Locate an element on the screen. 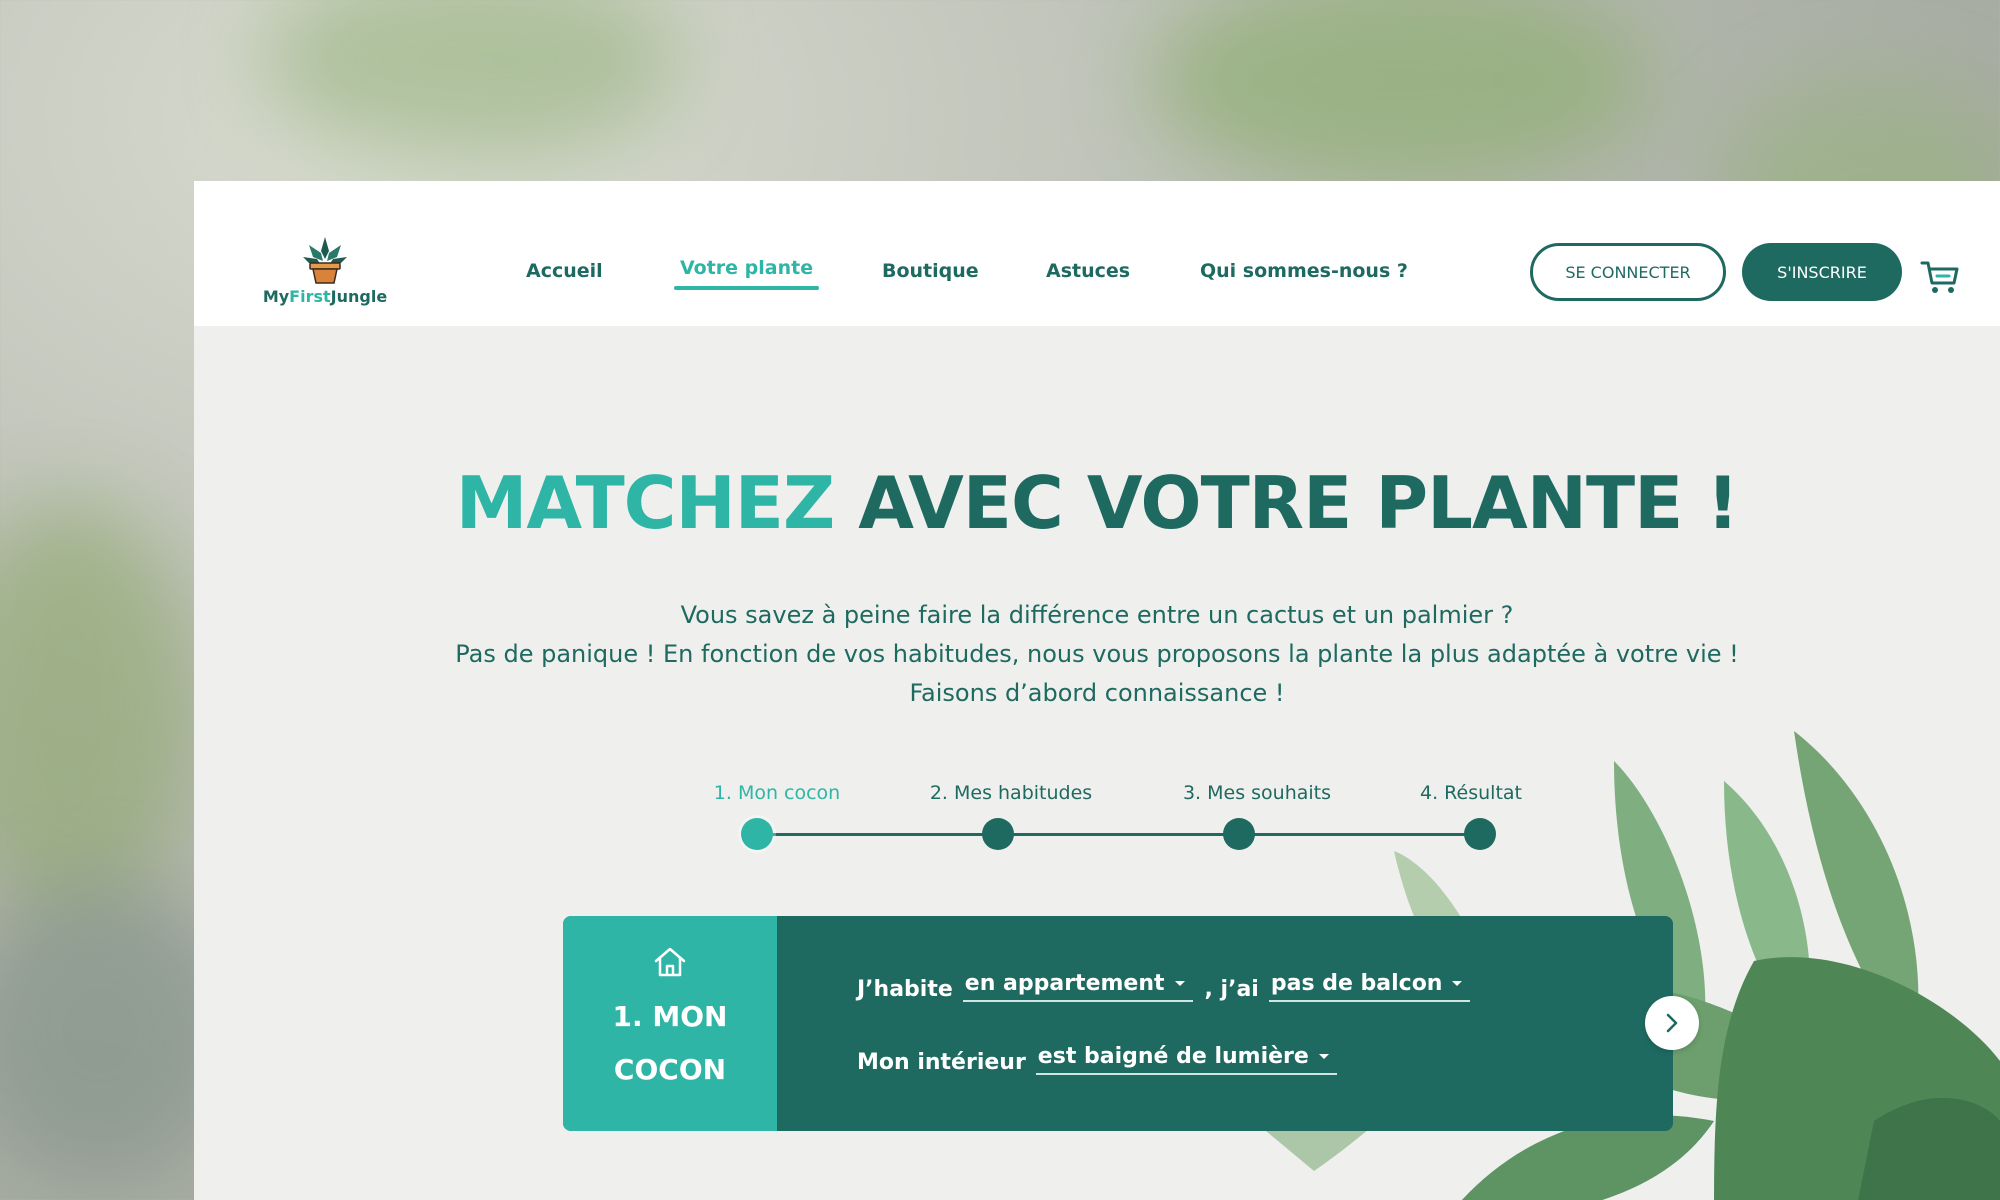 The width and height of the screenshot is (2000, 1200). question-label: J’habite is located at coordinates (905, 989).